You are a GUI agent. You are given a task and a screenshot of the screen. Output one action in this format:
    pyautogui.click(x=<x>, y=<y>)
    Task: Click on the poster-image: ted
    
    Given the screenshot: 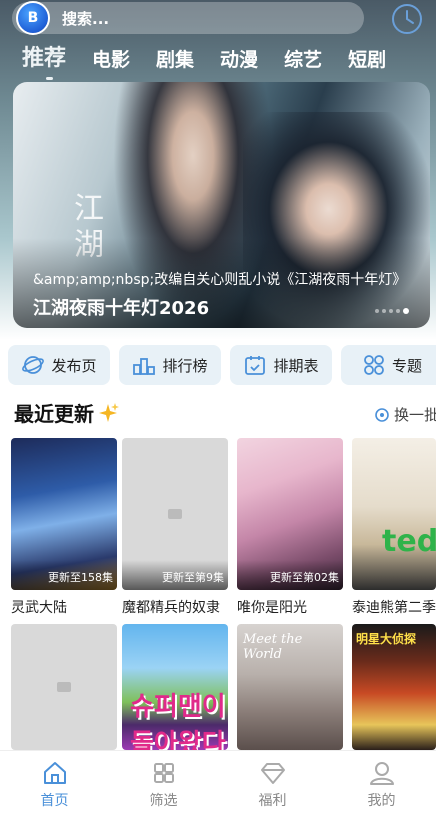 What is the action you would take?
    pyautogui.click(x=394, y=514)
    